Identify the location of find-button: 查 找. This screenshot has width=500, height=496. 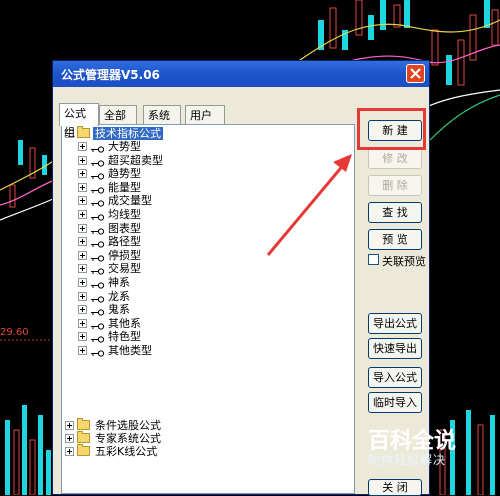
(395, 212).